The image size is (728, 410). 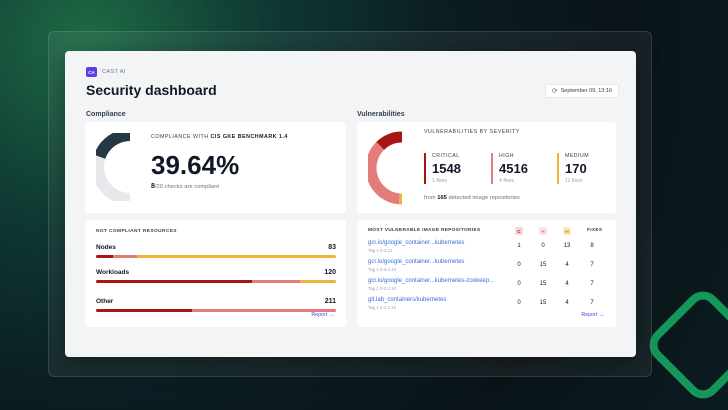 What do you see at coordinates (113, 272) in the screenshot?
I see `resource-name: Workloads` at bounding box center [113, 272].